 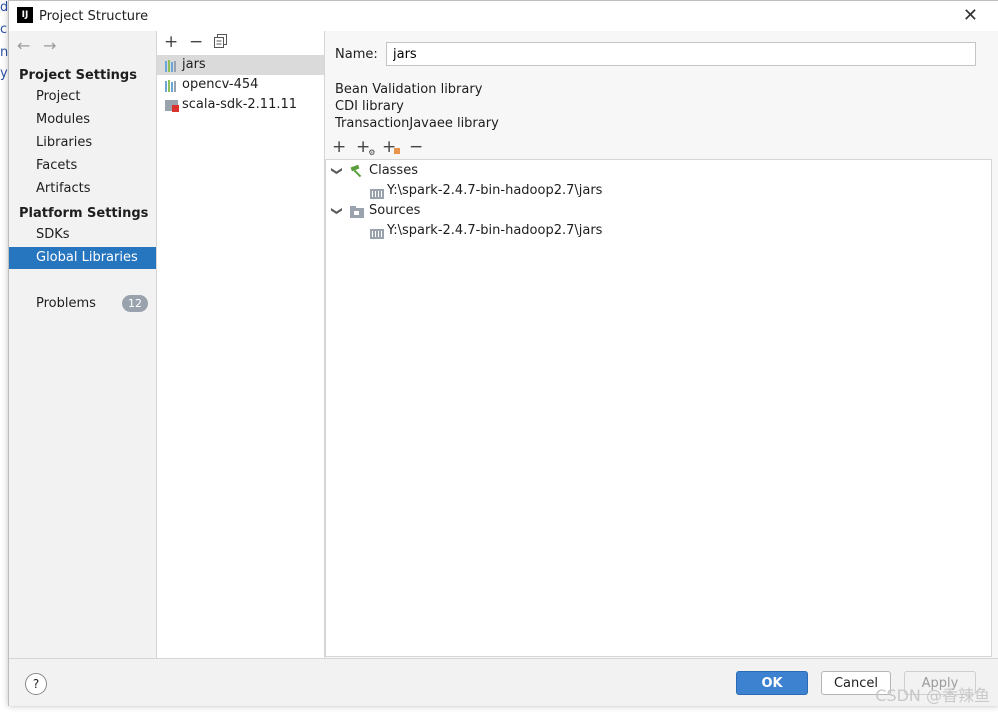 I want to click on tree-leaf-sources-path: Y:\spark-2.4.7-bin-hadoop2.7\jars, so click(x=570, y=231).